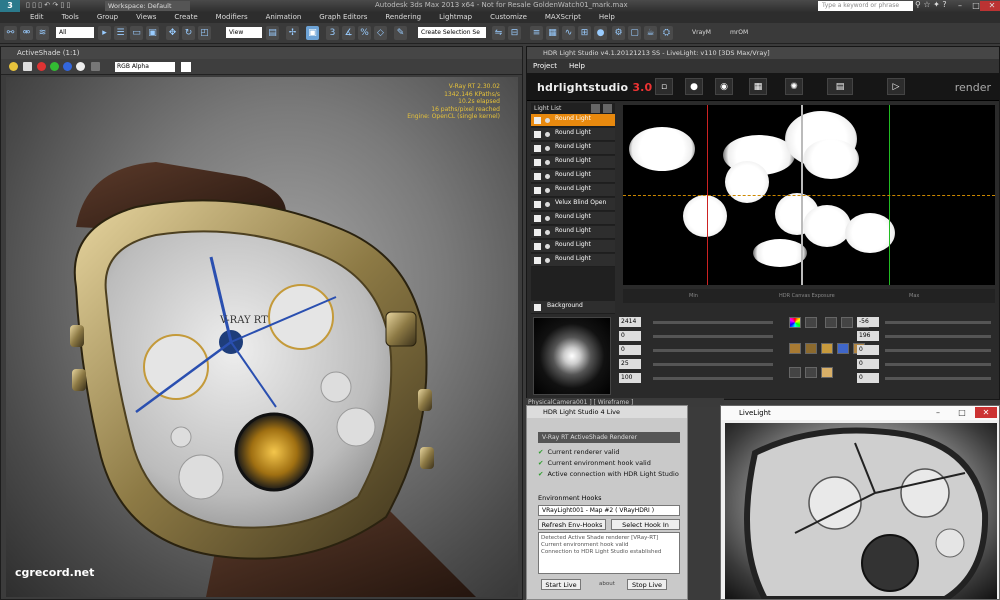 The height and width of the screenshot is (600, 1000). Describe the element at coordinates (244, 32) in the screenshot. I see `reference-coordinate-dropdown: View` at that location.